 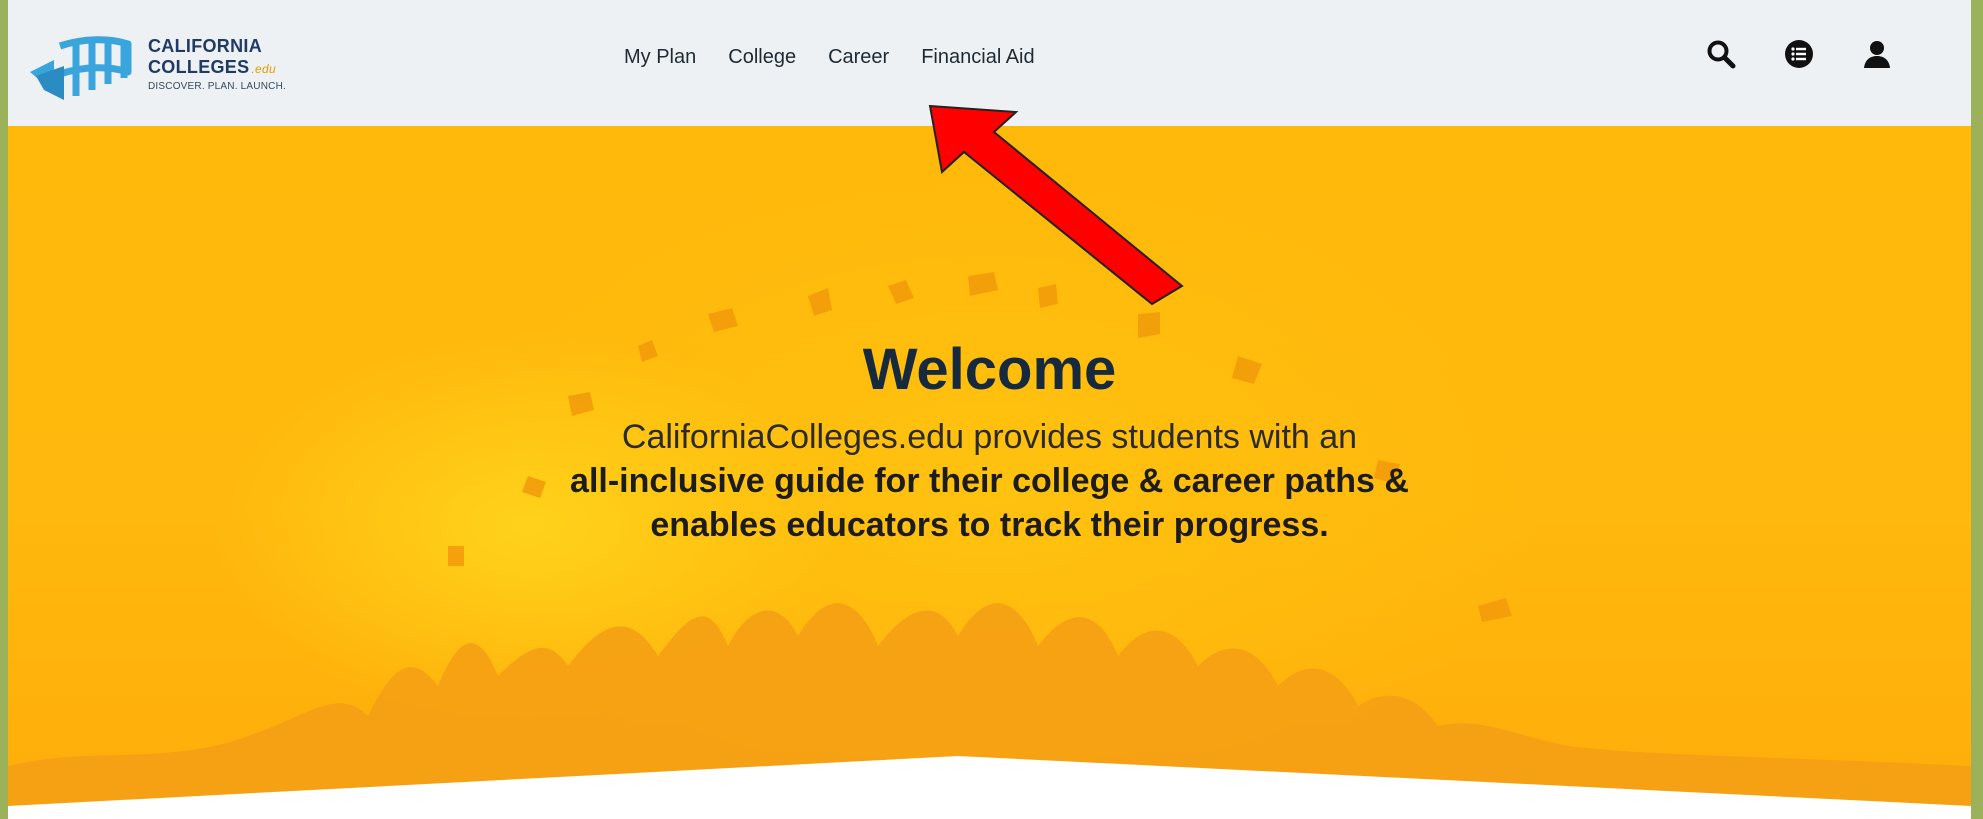 I want to click on logo-edu-suffix: .edu, so click(x=263, y=68).